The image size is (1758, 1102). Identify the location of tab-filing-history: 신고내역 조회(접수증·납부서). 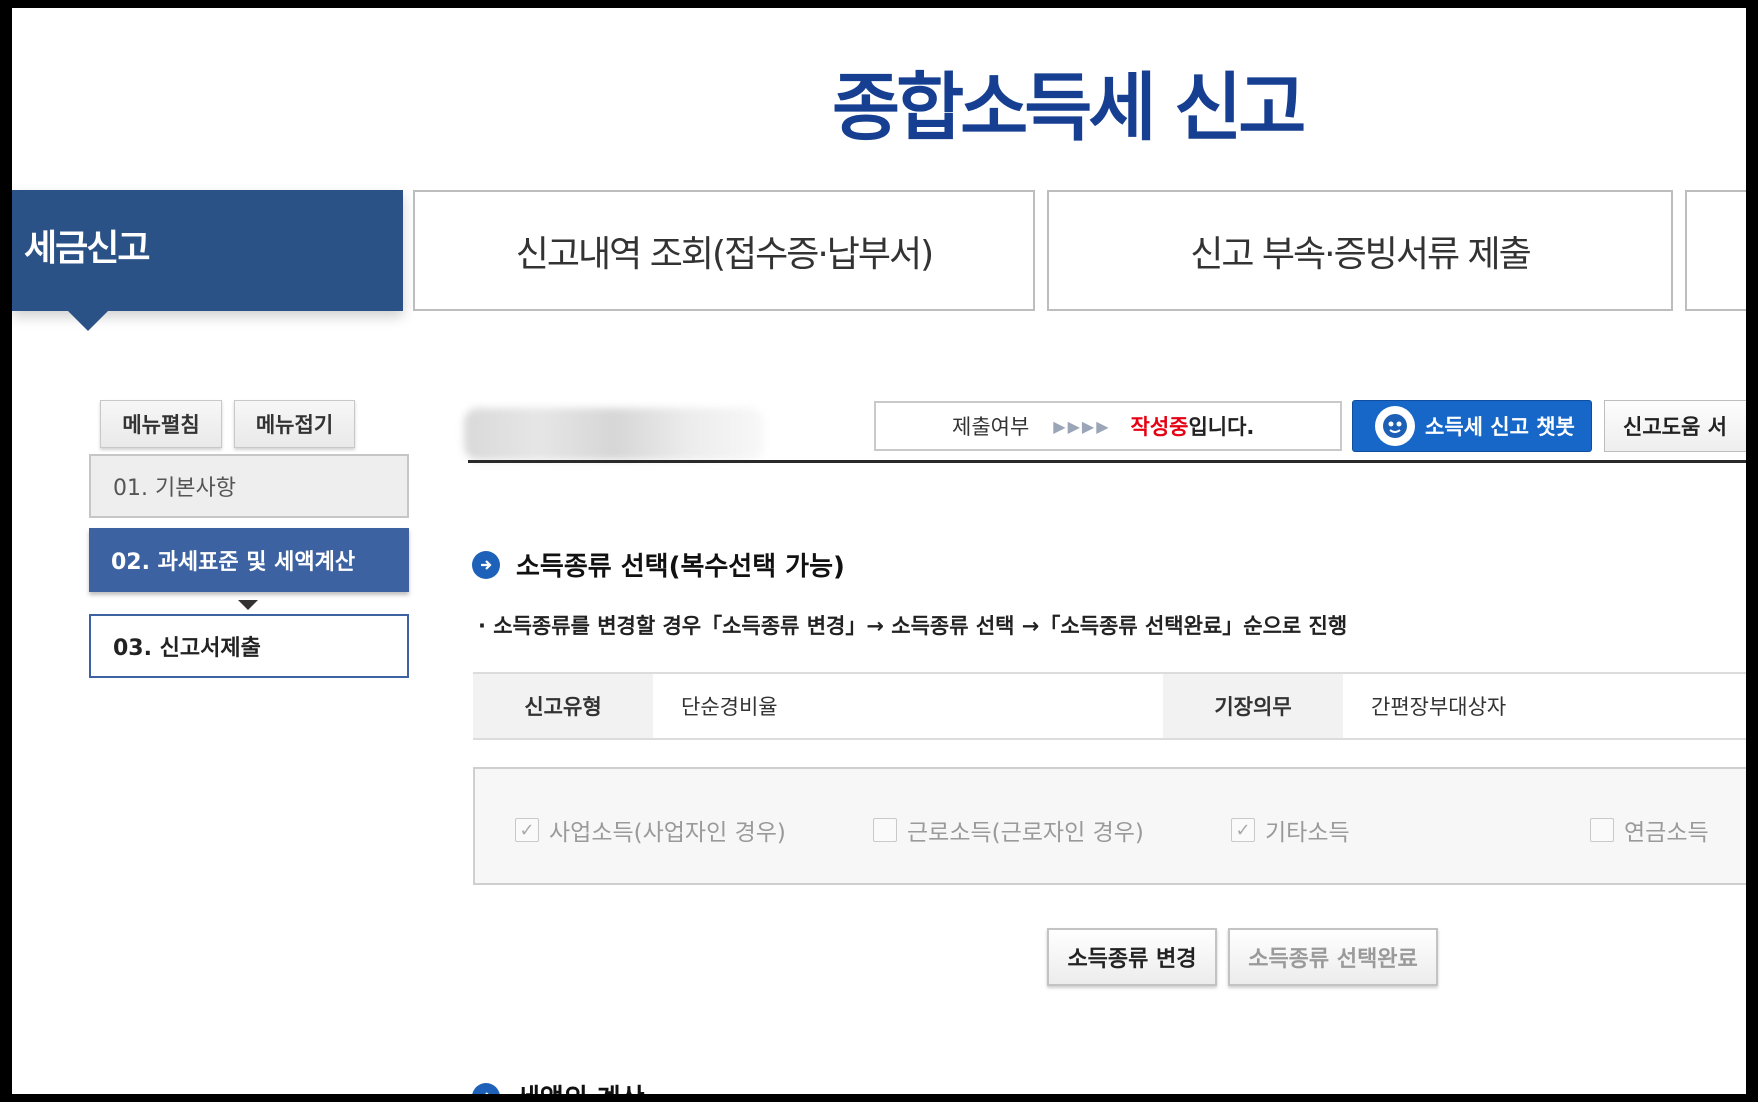
(724, 250).